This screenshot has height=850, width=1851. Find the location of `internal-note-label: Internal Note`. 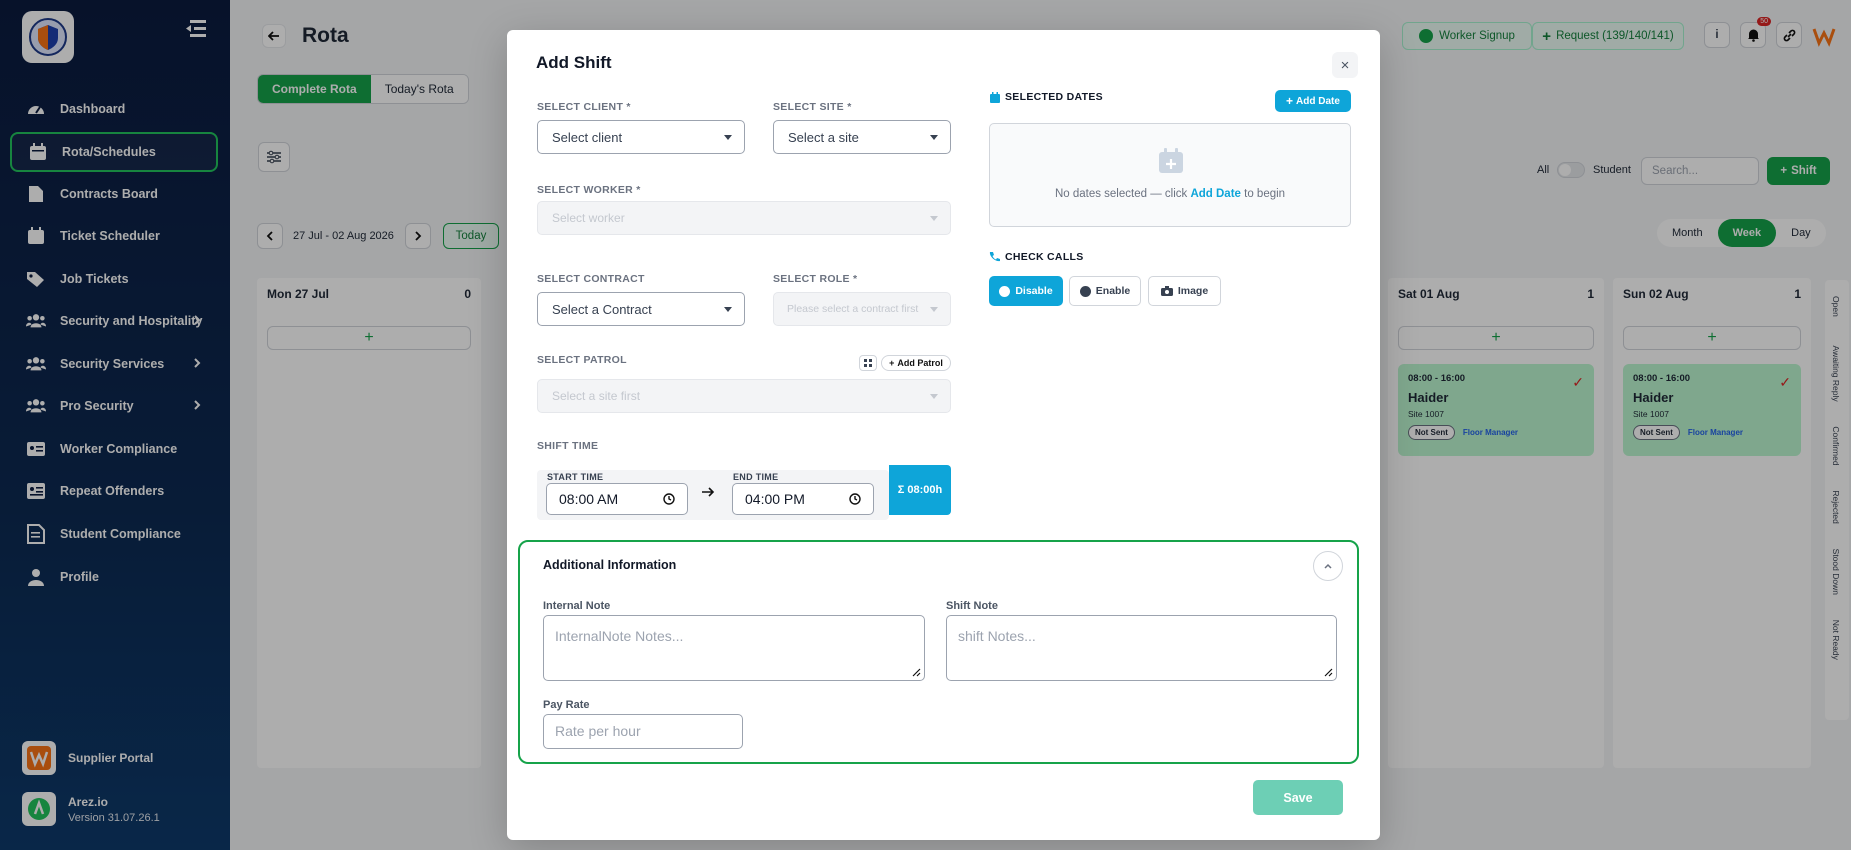

internal-note-label: Internal Note is located at coordinates (577, 606).